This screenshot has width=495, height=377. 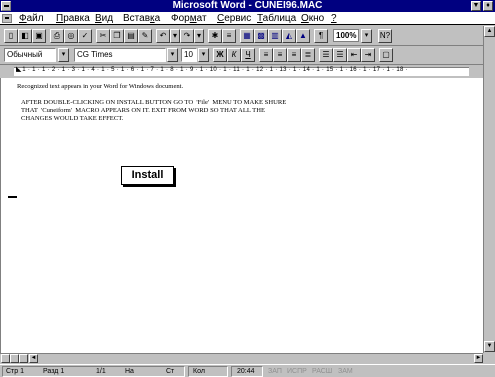 What do you see at coordinates (234, 55) in the screenshot?
I see `italic-button: К` at bounding box center [234, 55].